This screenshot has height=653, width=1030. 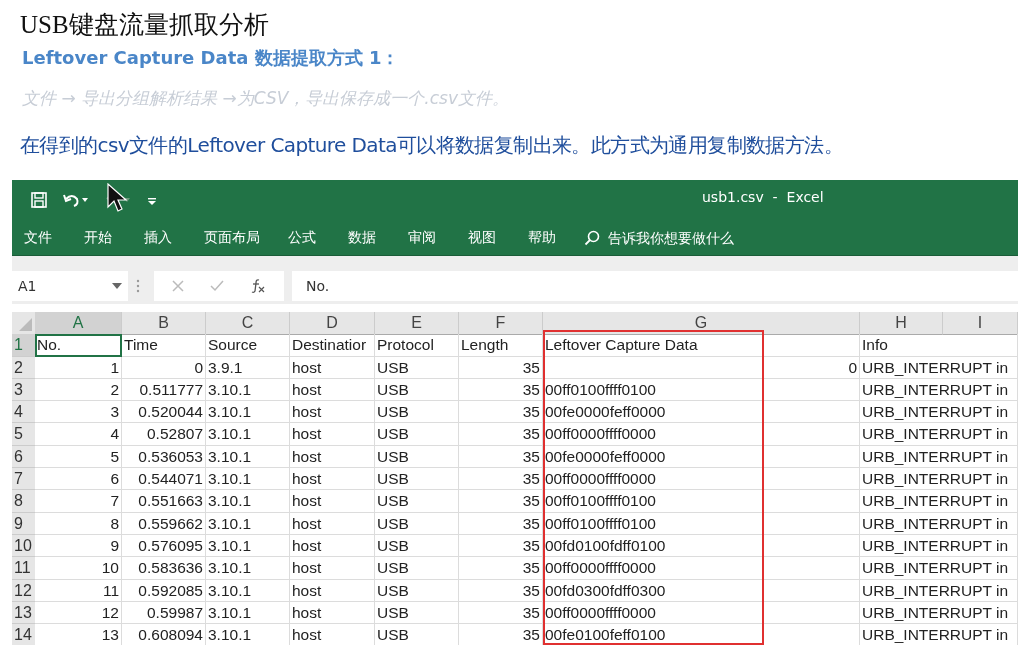 I want to click on ribbon-tab: 开始, so click(x=98, y=237).